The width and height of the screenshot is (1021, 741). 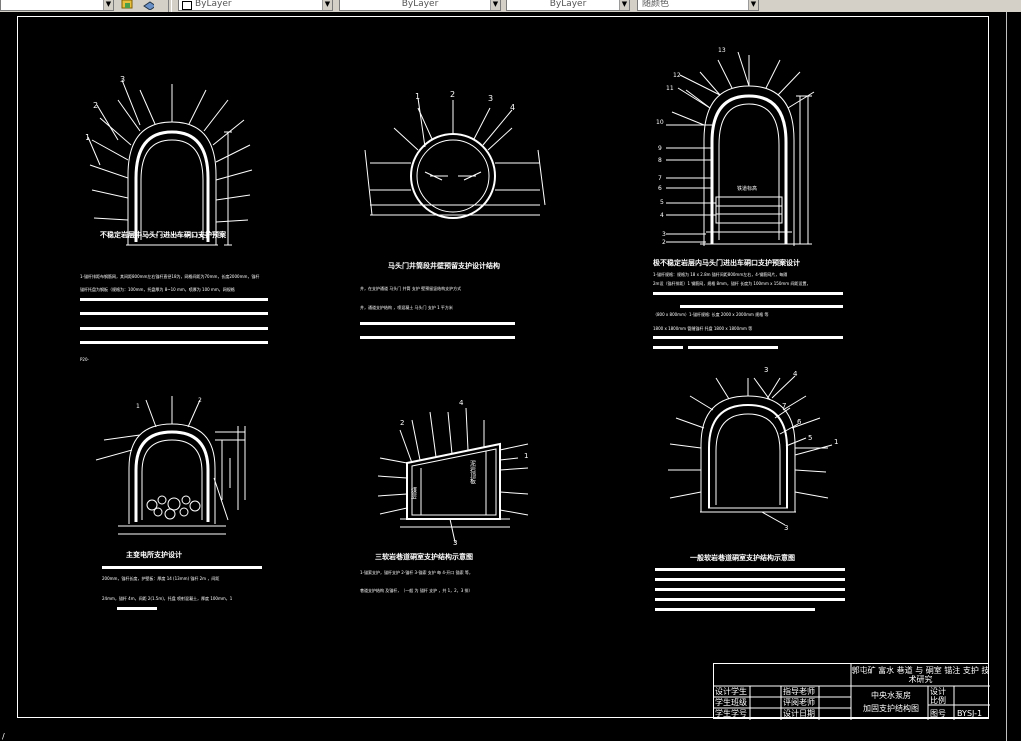 What do you see at coordinates (702, 328) in the screenshot?
I see `figure3-caption-line4: 1800 x 1800mm 管缝锚杆 托盘 1800 x 1800mm 等` at bounding box center [702, 328].